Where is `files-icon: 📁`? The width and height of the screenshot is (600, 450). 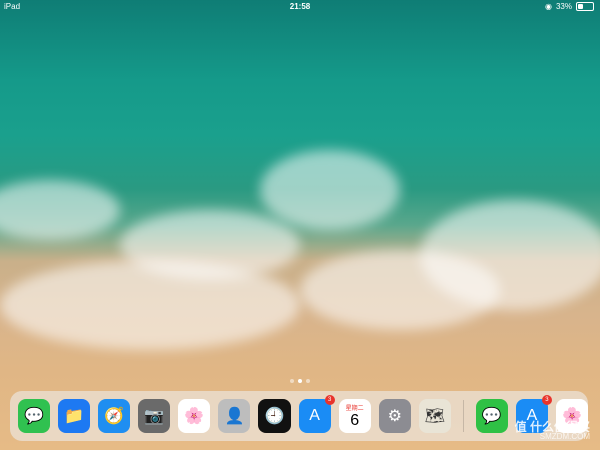
files-icon: 📁 is located at coordinates (74, 416).